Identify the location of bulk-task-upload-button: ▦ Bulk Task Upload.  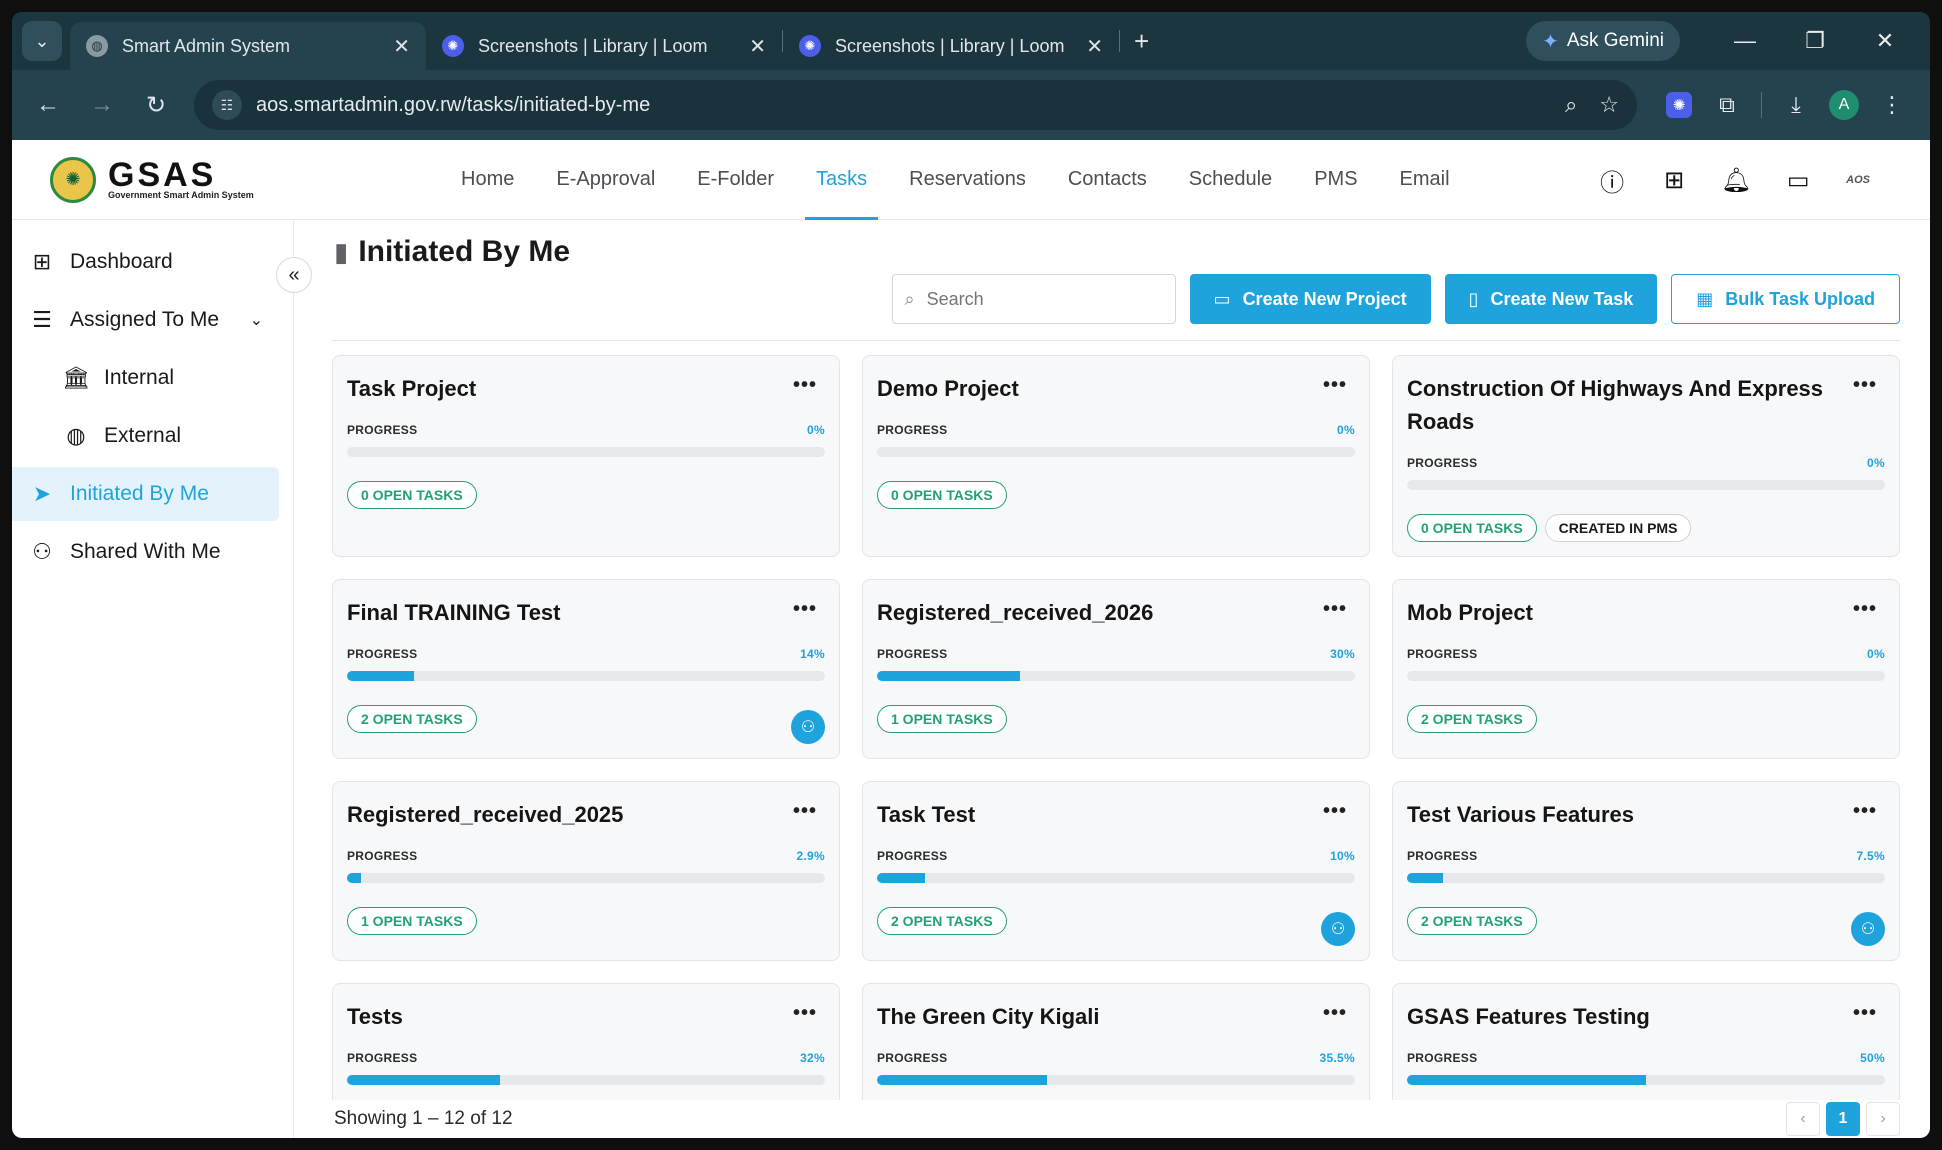
(1785, 299).